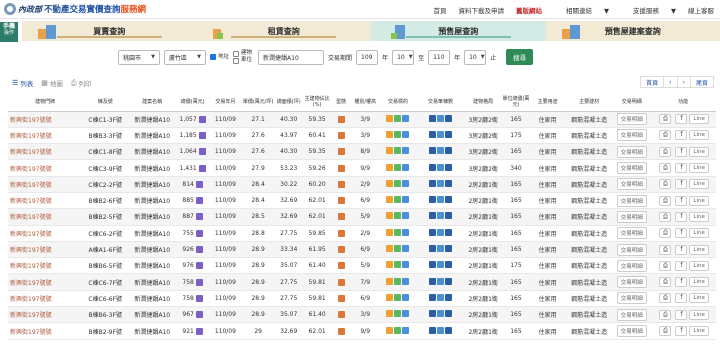  What do you see at coordinates (291, 57) in the screenshot?
I see `keyword-input: 新潤捷韻A10` at bounding box center [291, 57].